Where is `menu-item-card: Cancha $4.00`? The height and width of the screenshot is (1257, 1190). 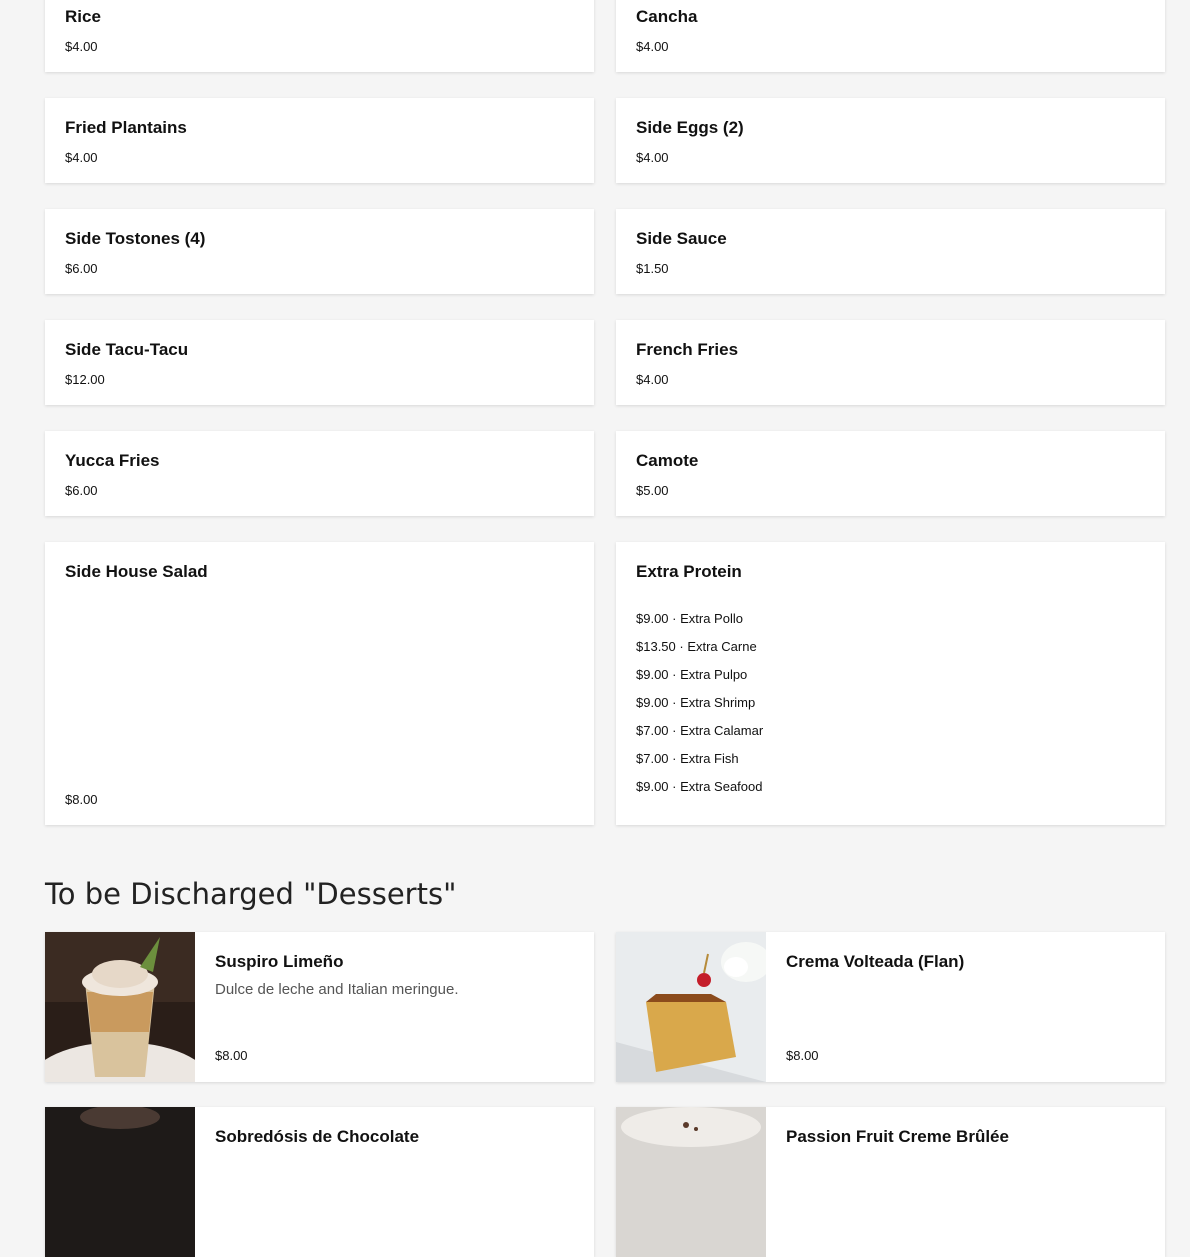 menu-item-card: Cancha $4.00 is located at coordinates (890, 36).